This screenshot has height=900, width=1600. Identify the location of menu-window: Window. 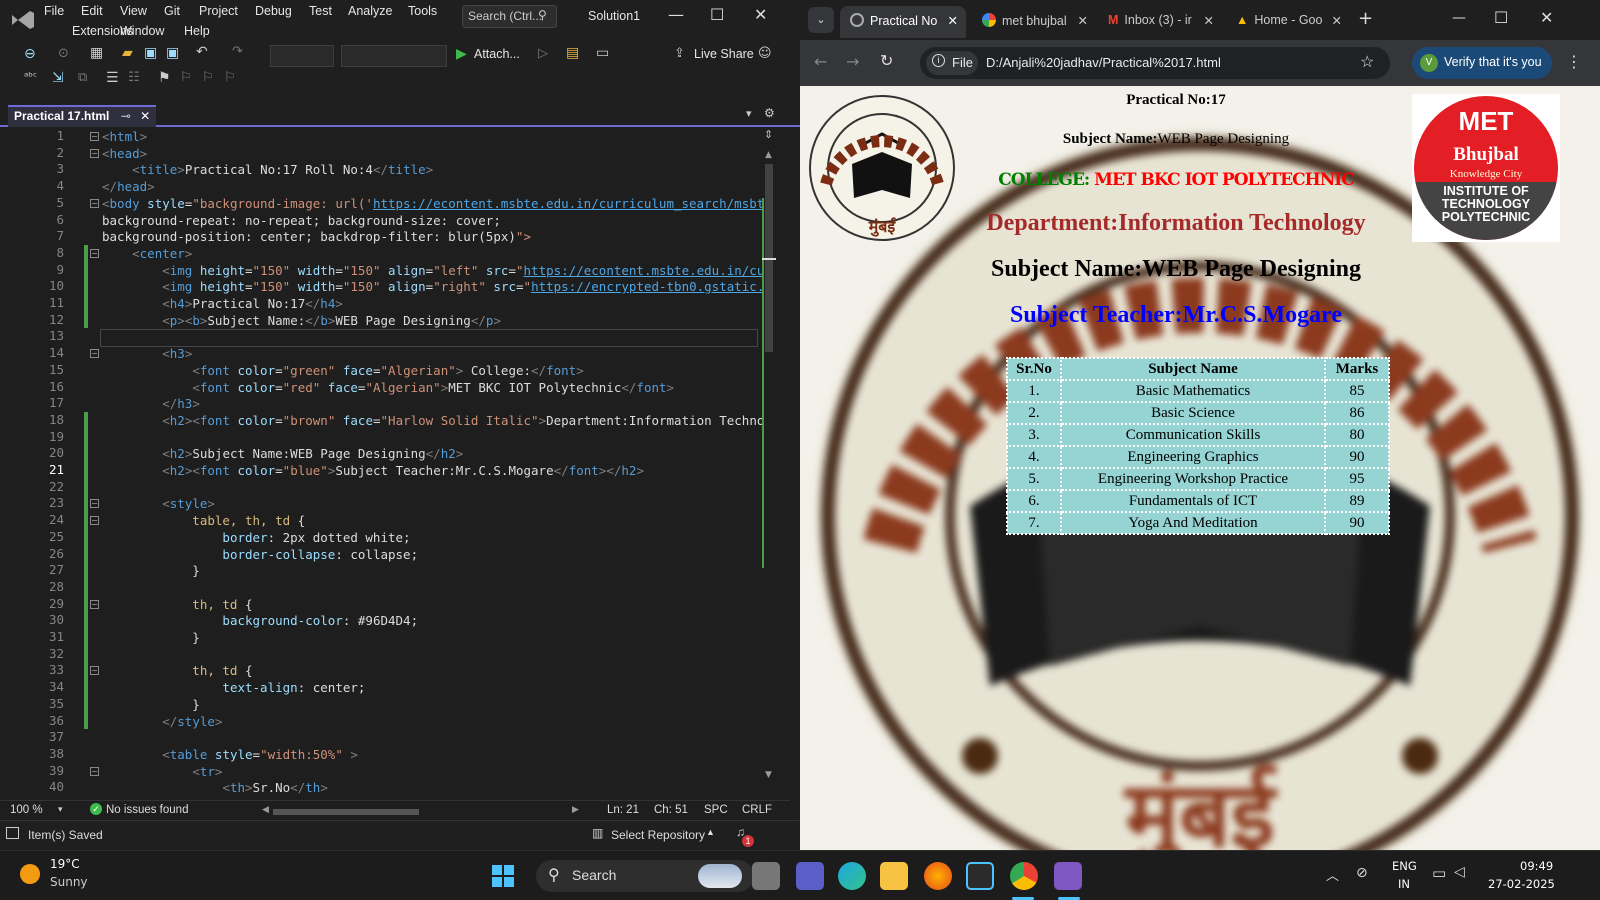
(142, 31).